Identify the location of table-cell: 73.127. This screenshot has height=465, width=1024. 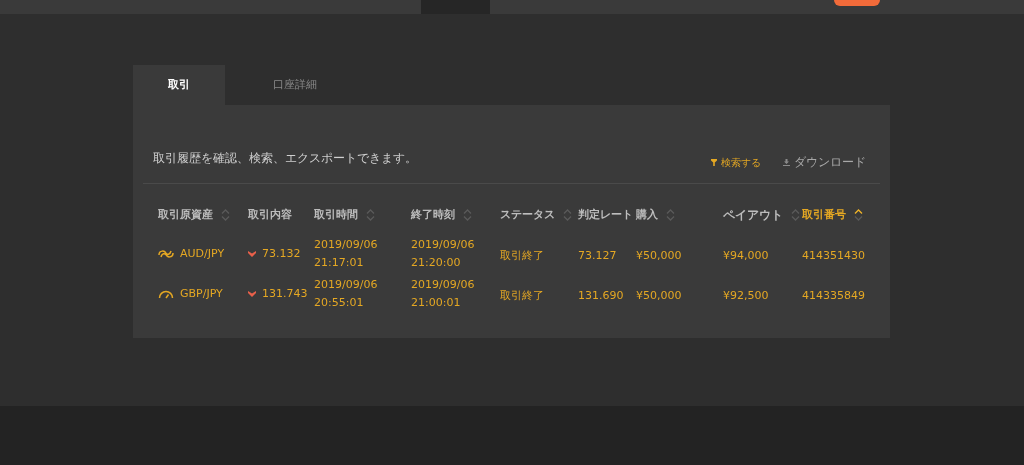
(597, 255).